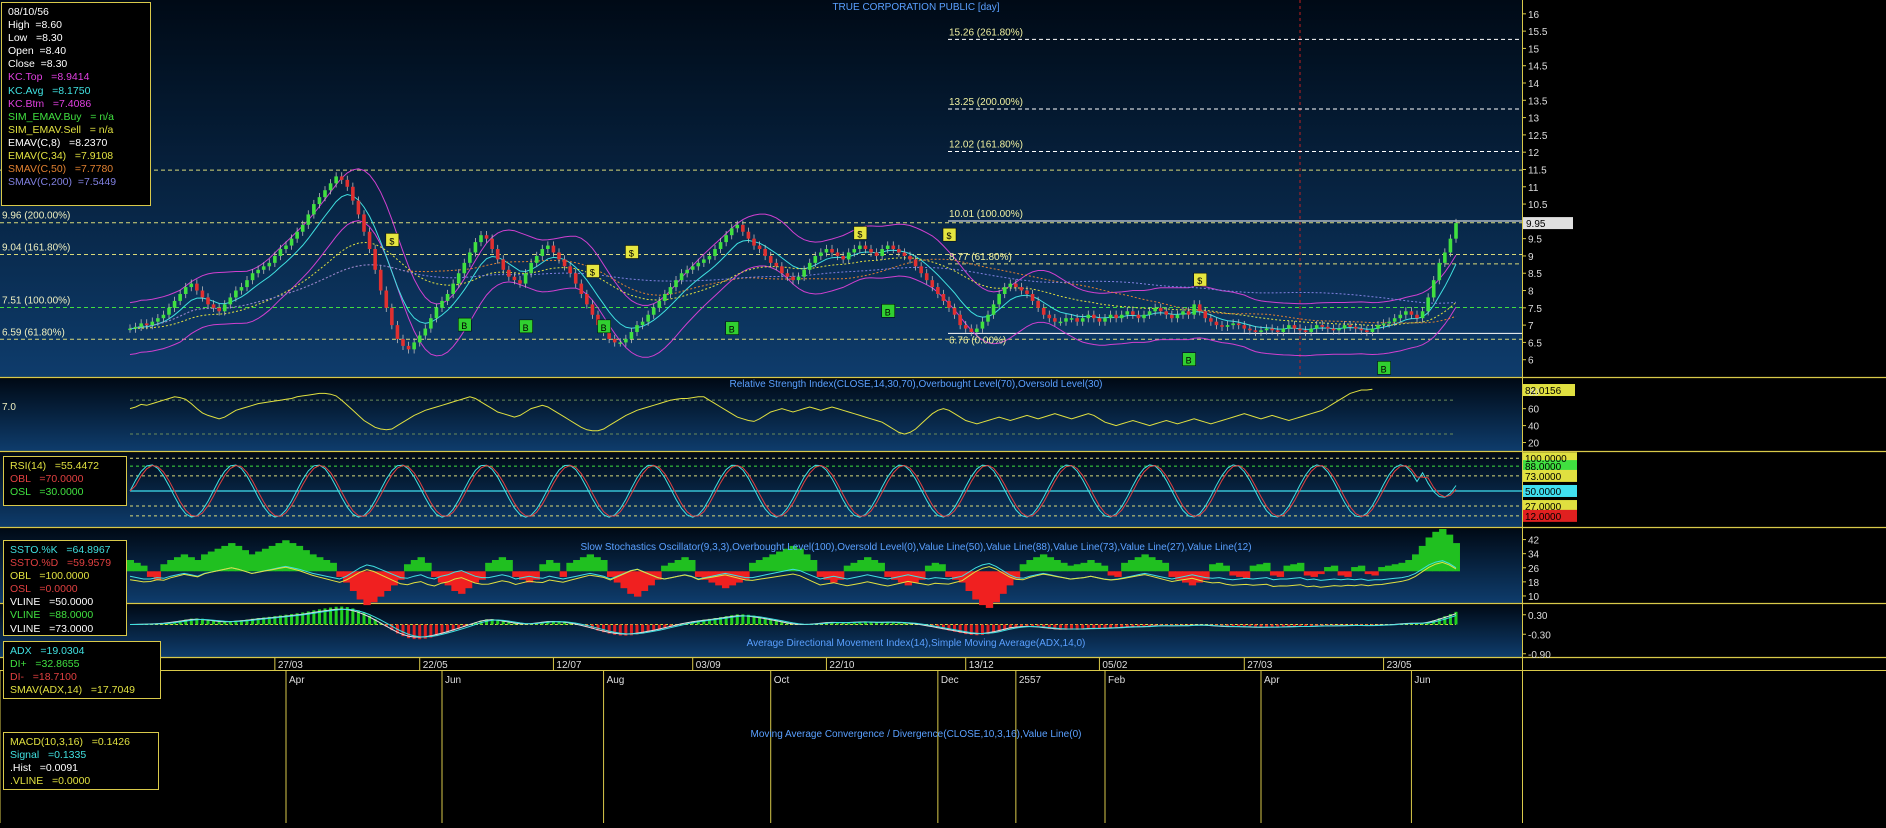  Describe the element at coordinates (841, 665) in the screenshot. I see `xaxis-top-label: 22/10` at that location.